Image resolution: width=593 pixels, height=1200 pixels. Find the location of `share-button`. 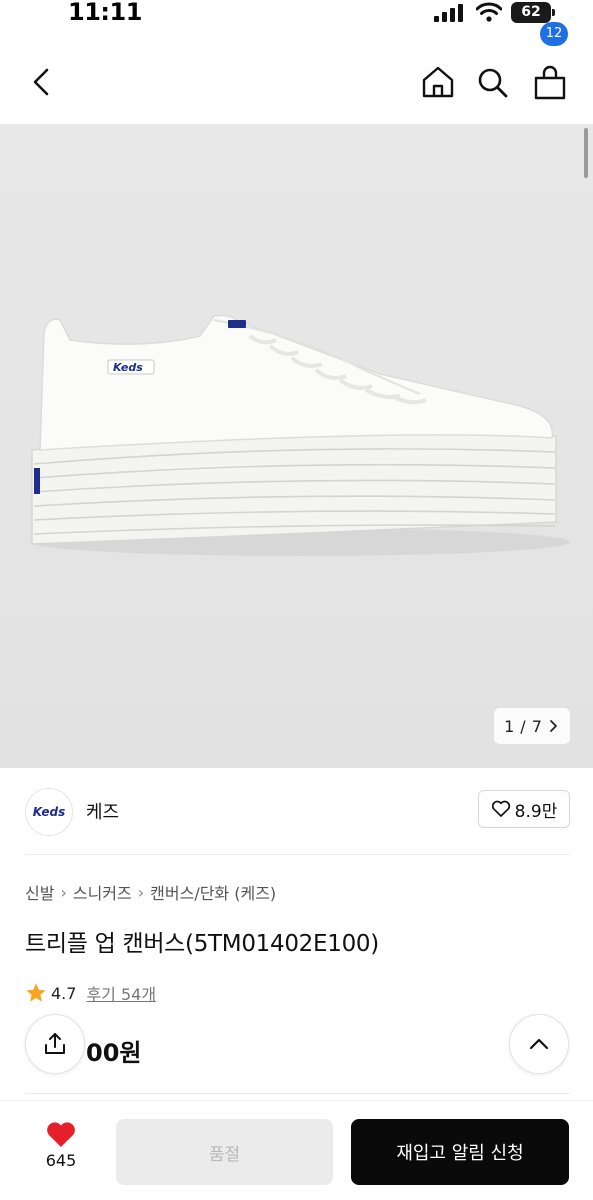

share-button is located at coordinates (55, 1044).